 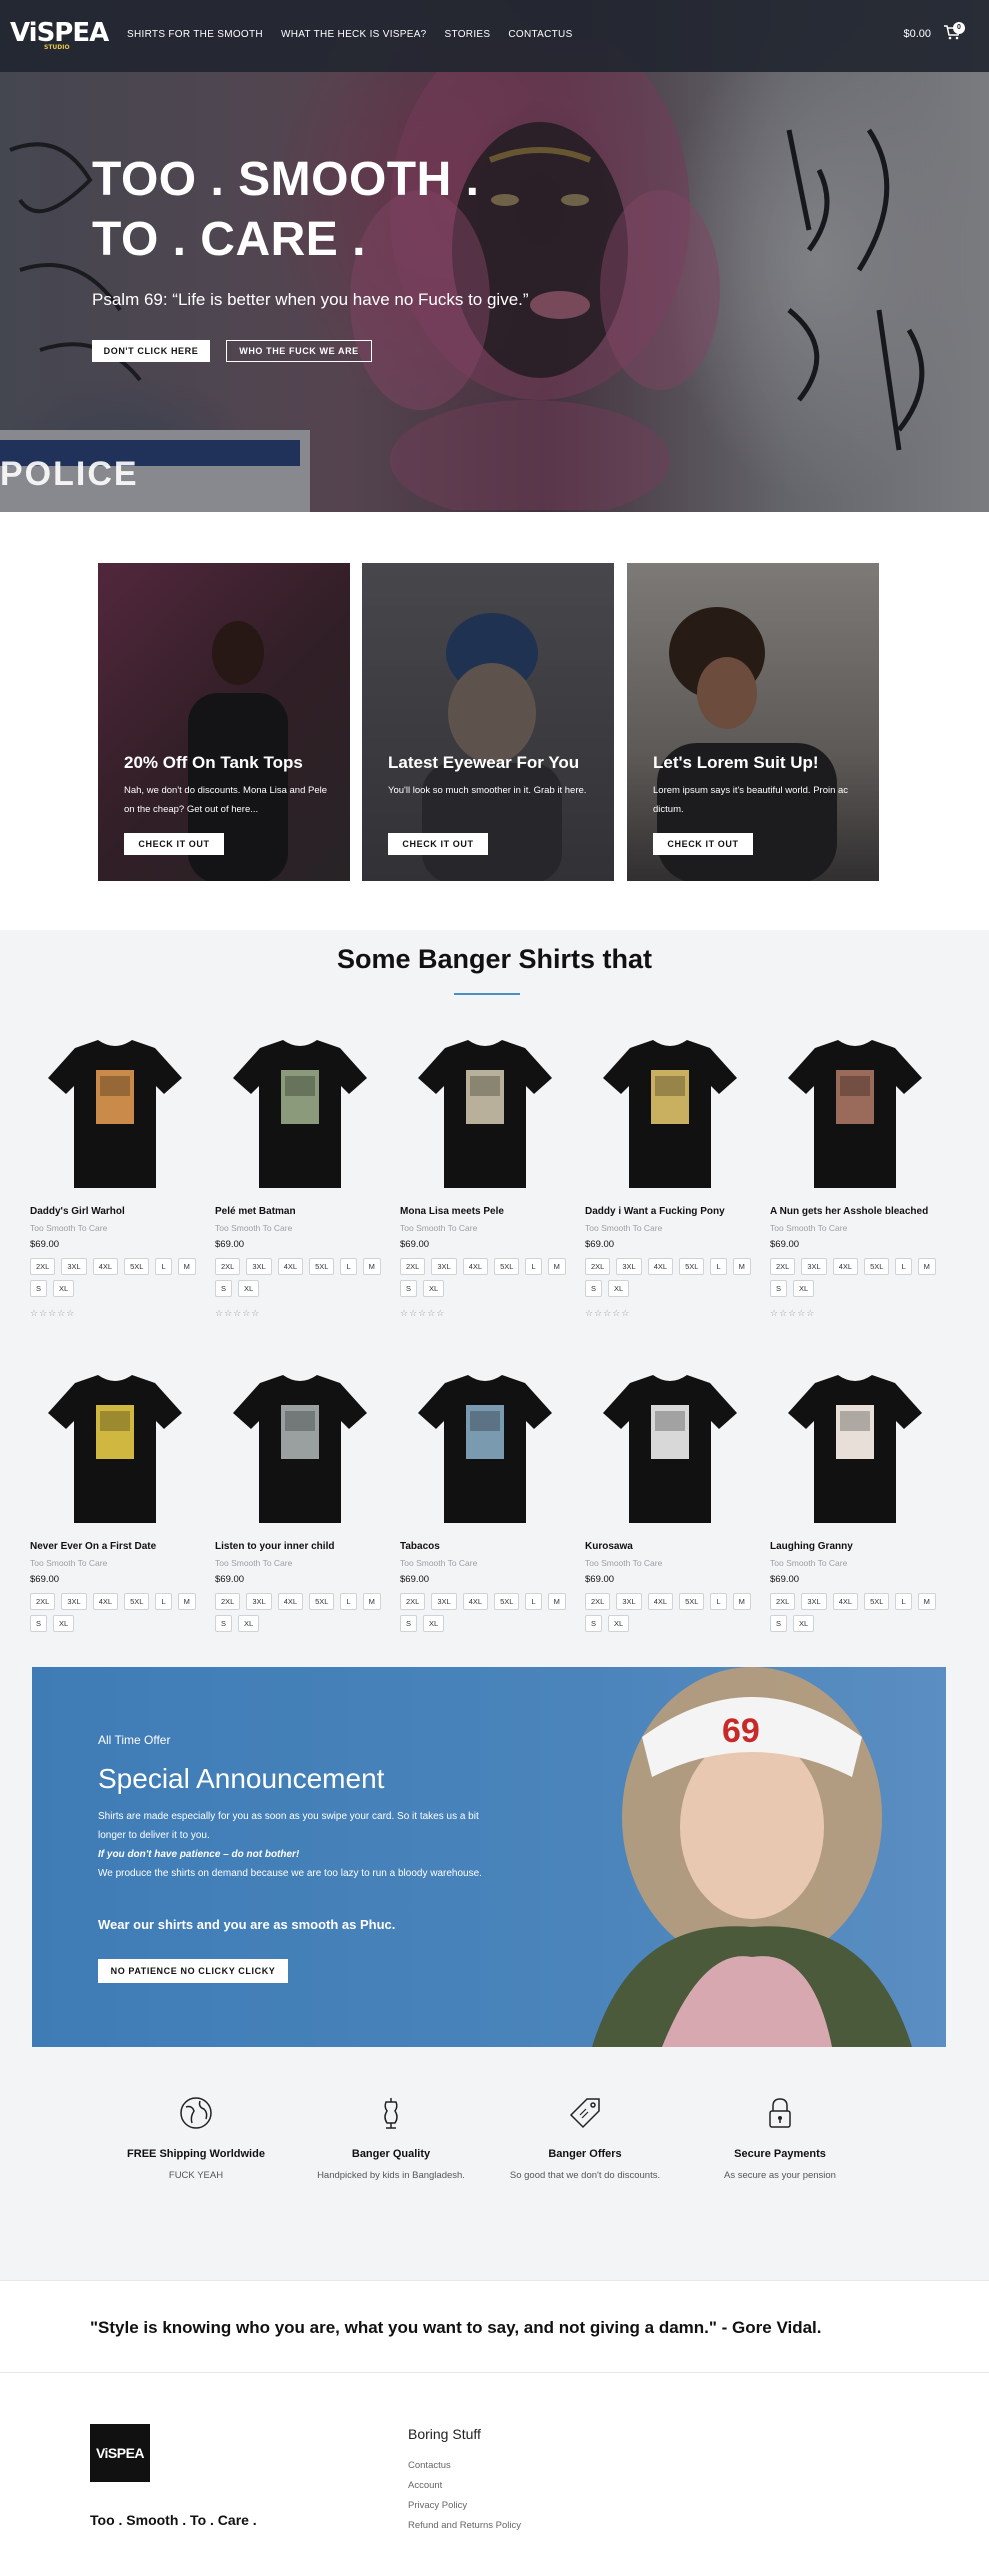 I want to click on footer-logo: ViSPEA, so click(x=120, y=2453).